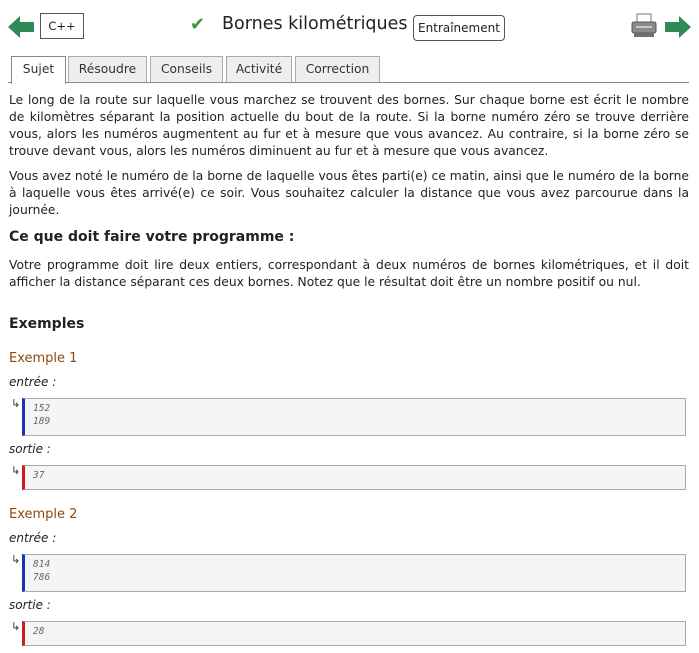  Describe the element at coordinates (337, 69) in the screenshot. I see `tab-correction: Correction` at that location.